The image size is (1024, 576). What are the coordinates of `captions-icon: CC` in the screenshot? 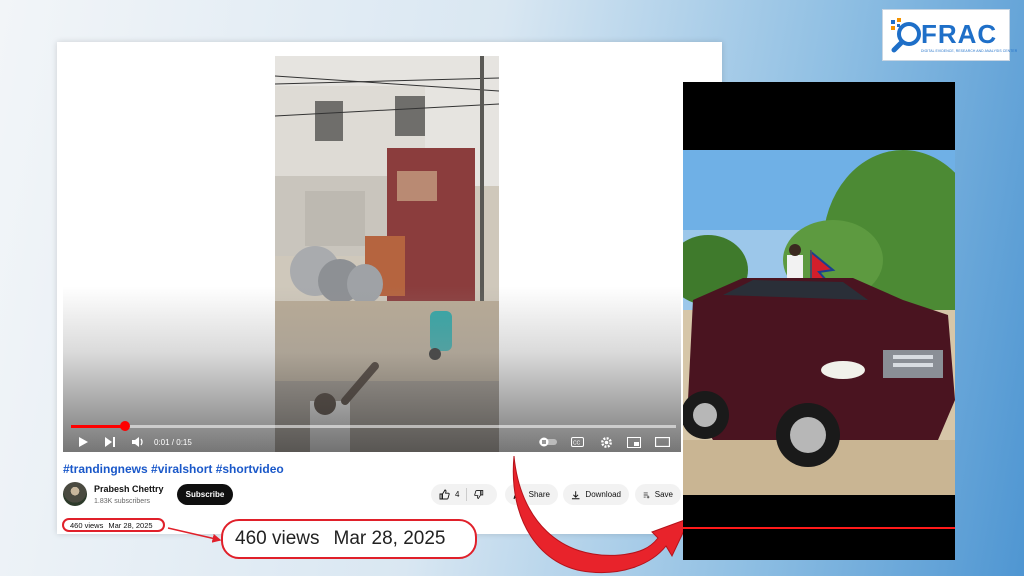 It's located at (577, 442).